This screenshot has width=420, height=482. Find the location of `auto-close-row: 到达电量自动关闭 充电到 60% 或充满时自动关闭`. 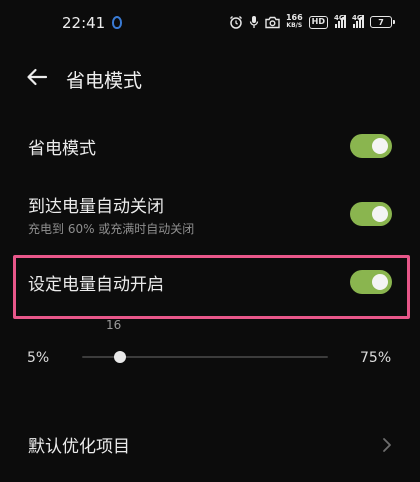

auto-close-row: 到达电量自动关闭 充电到 60% 或充满时自动关闭 is located at coordinates (210, 216).